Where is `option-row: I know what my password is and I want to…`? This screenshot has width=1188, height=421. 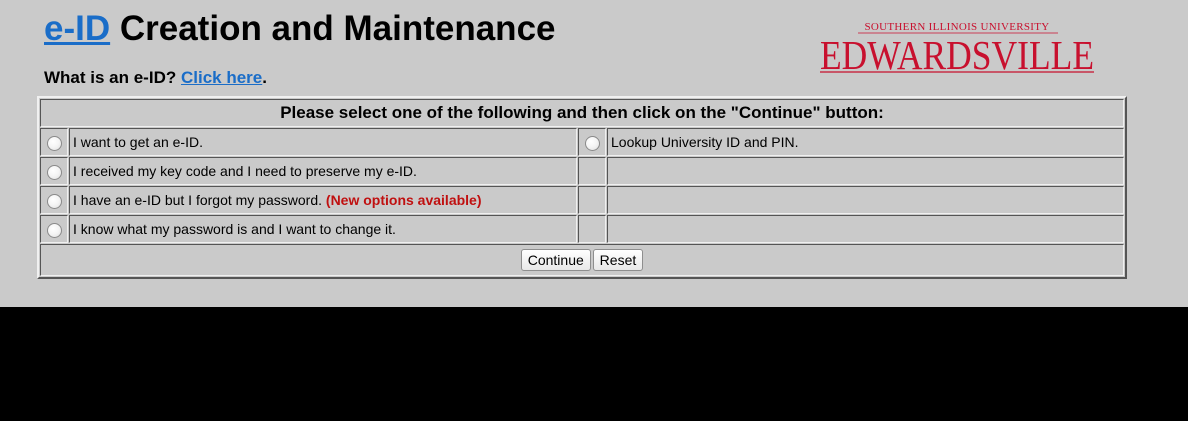 option-row: I know what my password is and I want to… is located at coordinates (582, 229).